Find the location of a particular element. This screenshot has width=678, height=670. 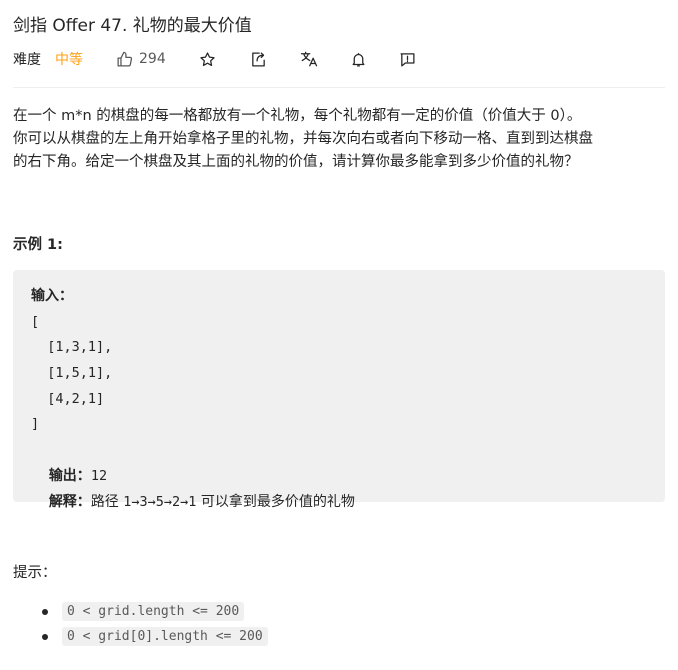

hints-title: 提示： is located at coordinates (35, 573).